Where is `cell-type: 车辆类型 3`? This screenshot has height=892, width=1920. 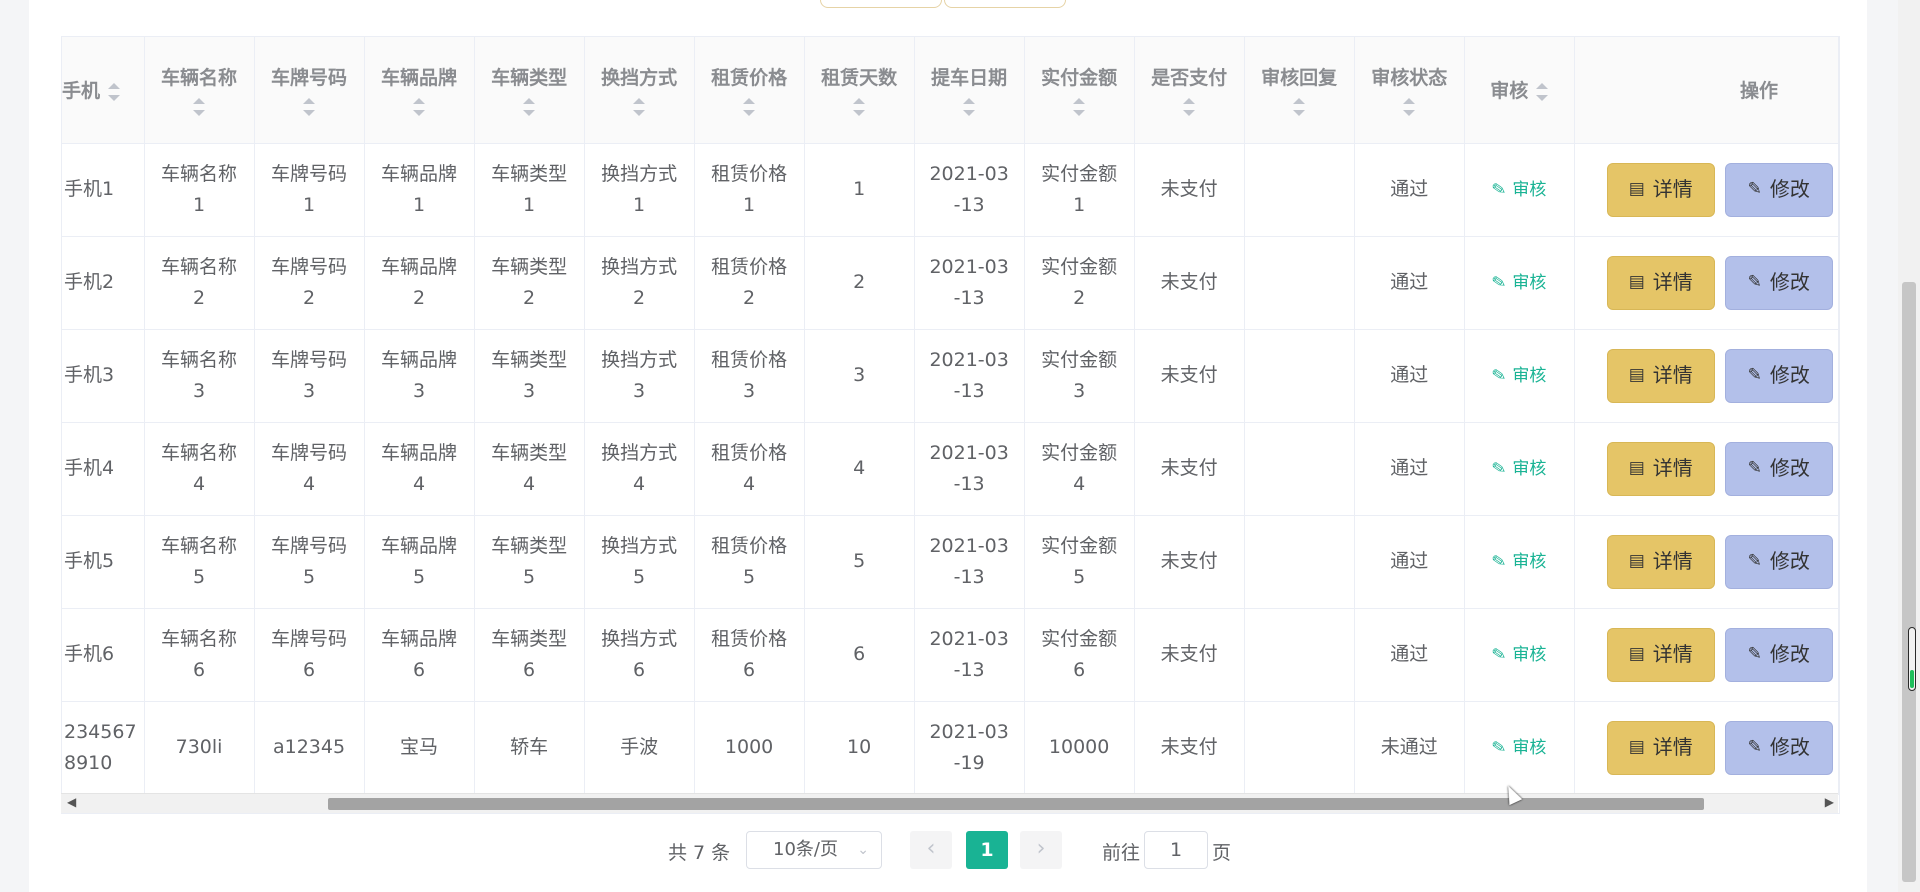
cell-type: 车辆类型 3 is located at coordinates (529, 376).